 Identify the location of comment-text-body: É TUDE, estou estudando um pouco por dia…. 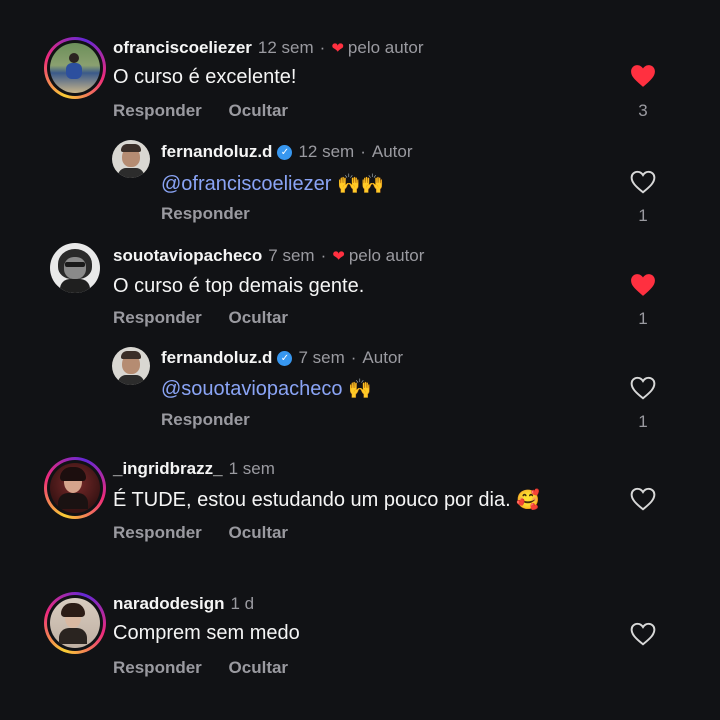
(312, 500).